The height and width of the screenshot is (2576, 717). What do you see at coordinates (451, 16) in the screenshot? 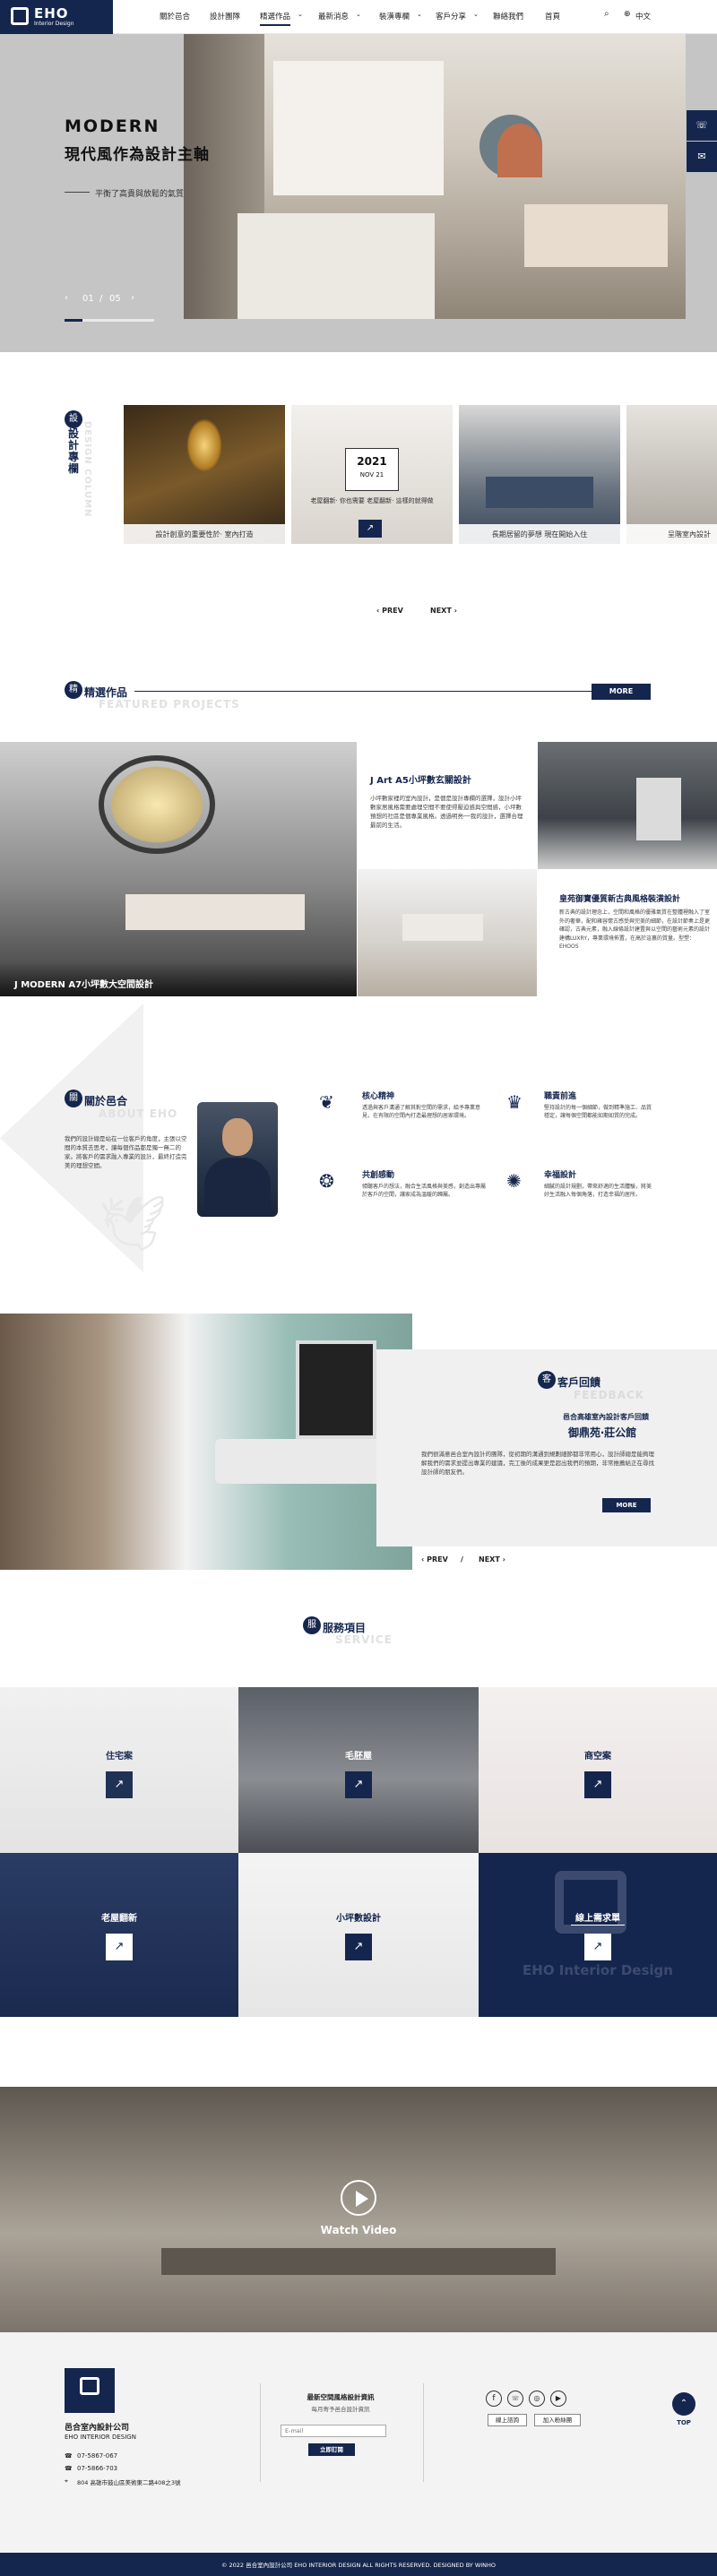
I see `nav-feedback: 客戶分享` at bounding box center [451, 16].